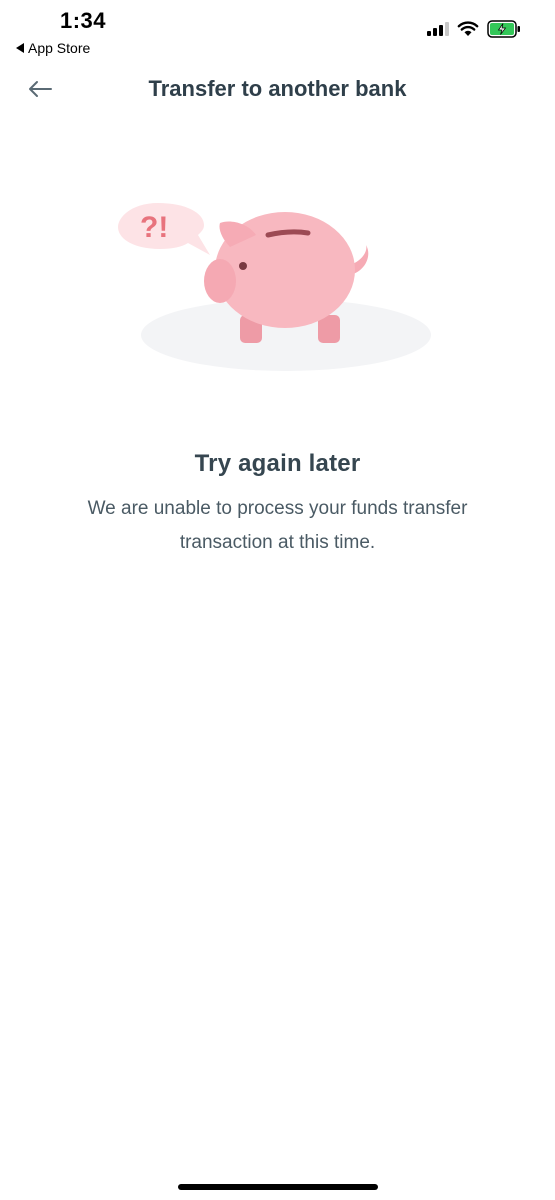  Describe the element at coordinates (438, 29) in the screenshot. I see `cellular-signal-icon` at that location.